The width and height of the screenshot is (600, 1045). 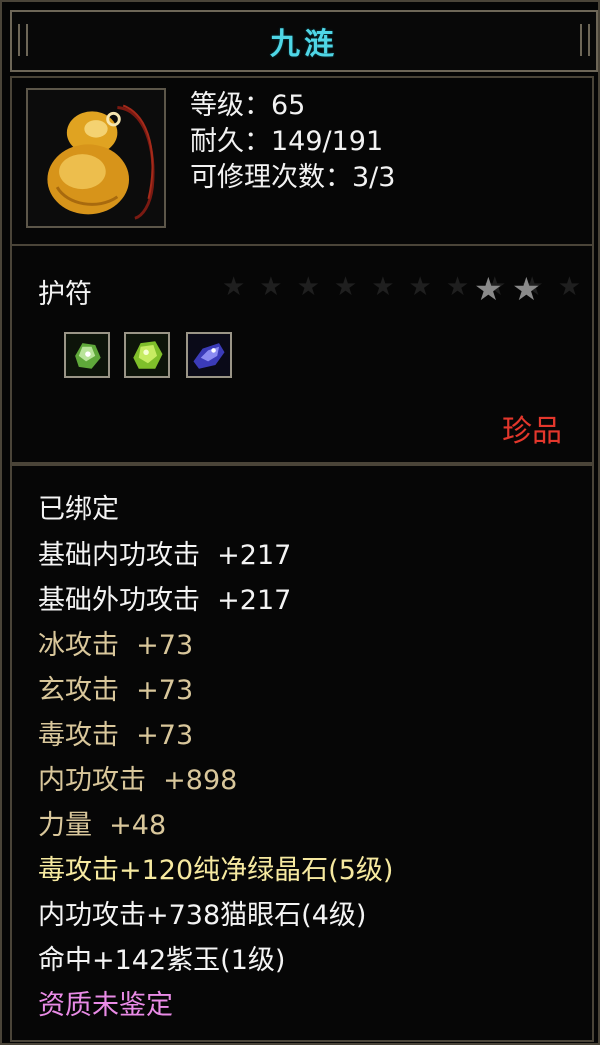 What do you see at coordinates (23, 40) in the screenshot?
I see `title-ornament-left` at bounding box center [23, 40].